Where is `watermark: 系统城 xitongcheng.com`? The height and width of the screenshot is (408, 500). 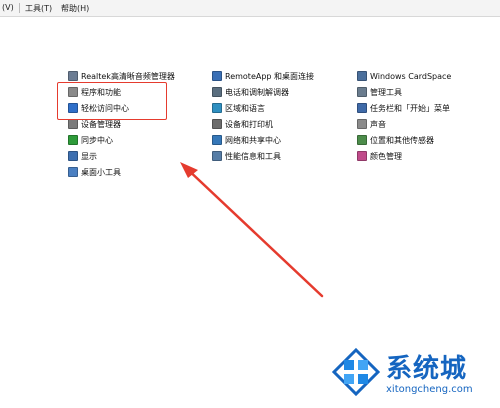 watermark: 系统城 xitongcheng.com is located at coordinates (410, 373).